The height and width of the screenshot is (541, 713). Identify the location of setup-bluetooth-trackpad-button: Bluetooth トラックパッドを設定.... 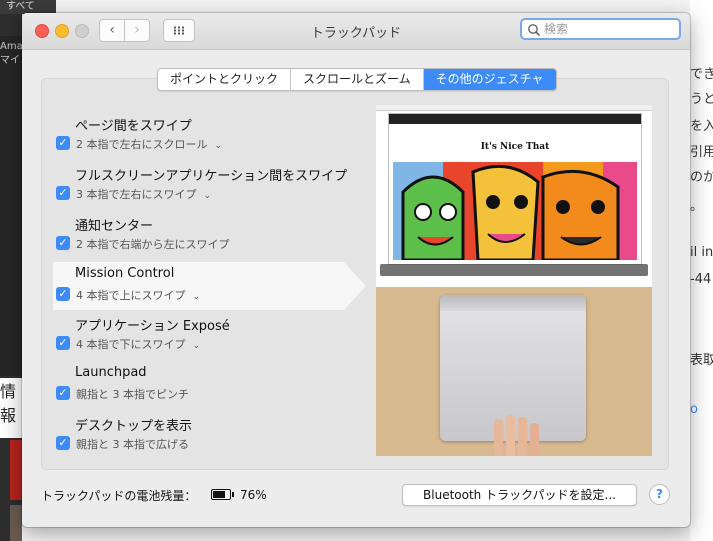
(519, 495).